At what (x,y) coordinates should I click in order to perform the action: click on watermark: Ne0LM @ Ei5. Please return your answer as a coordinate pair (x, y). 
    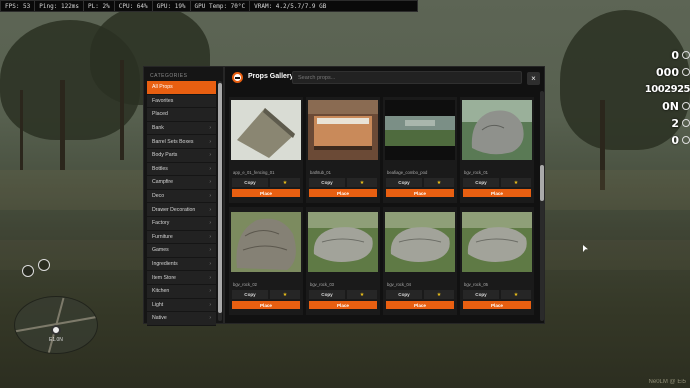
    Looking at the image, I should click on (667, 382).